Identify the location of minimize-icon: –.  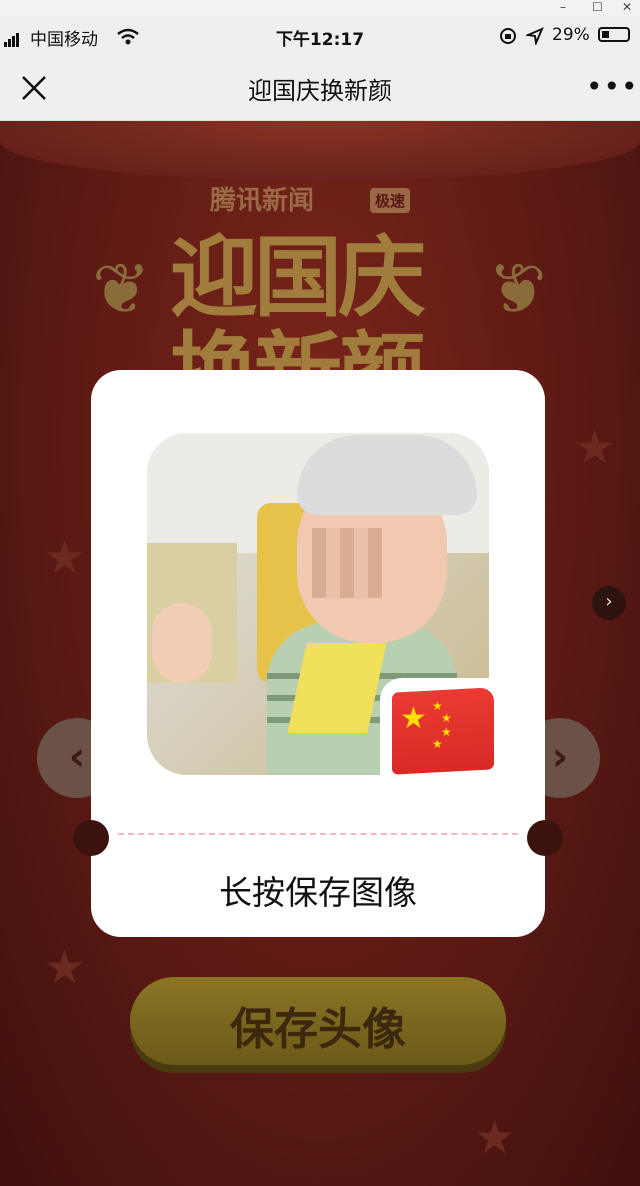
(563, 7).